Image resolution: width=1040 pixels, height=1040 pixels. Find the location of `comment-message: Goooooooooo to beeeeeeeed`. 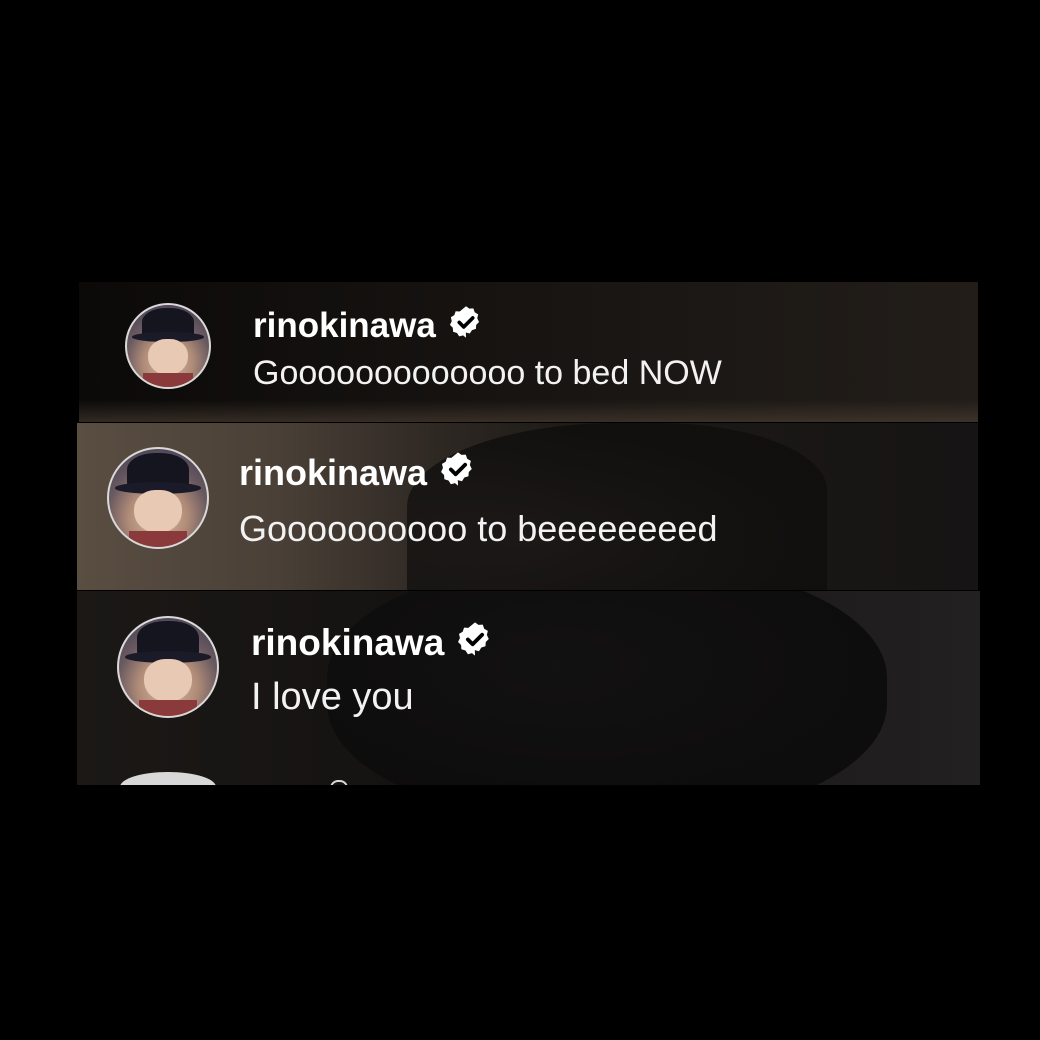

comment-message: Goooooooooo to beeeeeeeed is located at coordinates (478, 528).